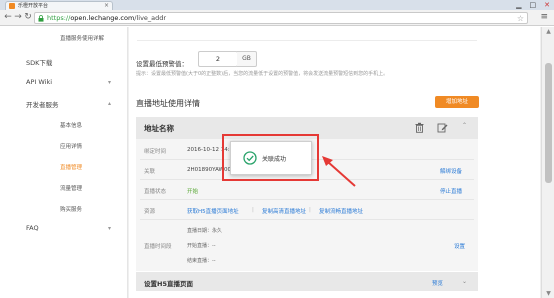 The width and height of the screenshot is (554, 298). What do you see at coordinates (155, 152) in the screenshot?
I see `bind-time-label: 绑定时间` at bounding box center [155, 152].